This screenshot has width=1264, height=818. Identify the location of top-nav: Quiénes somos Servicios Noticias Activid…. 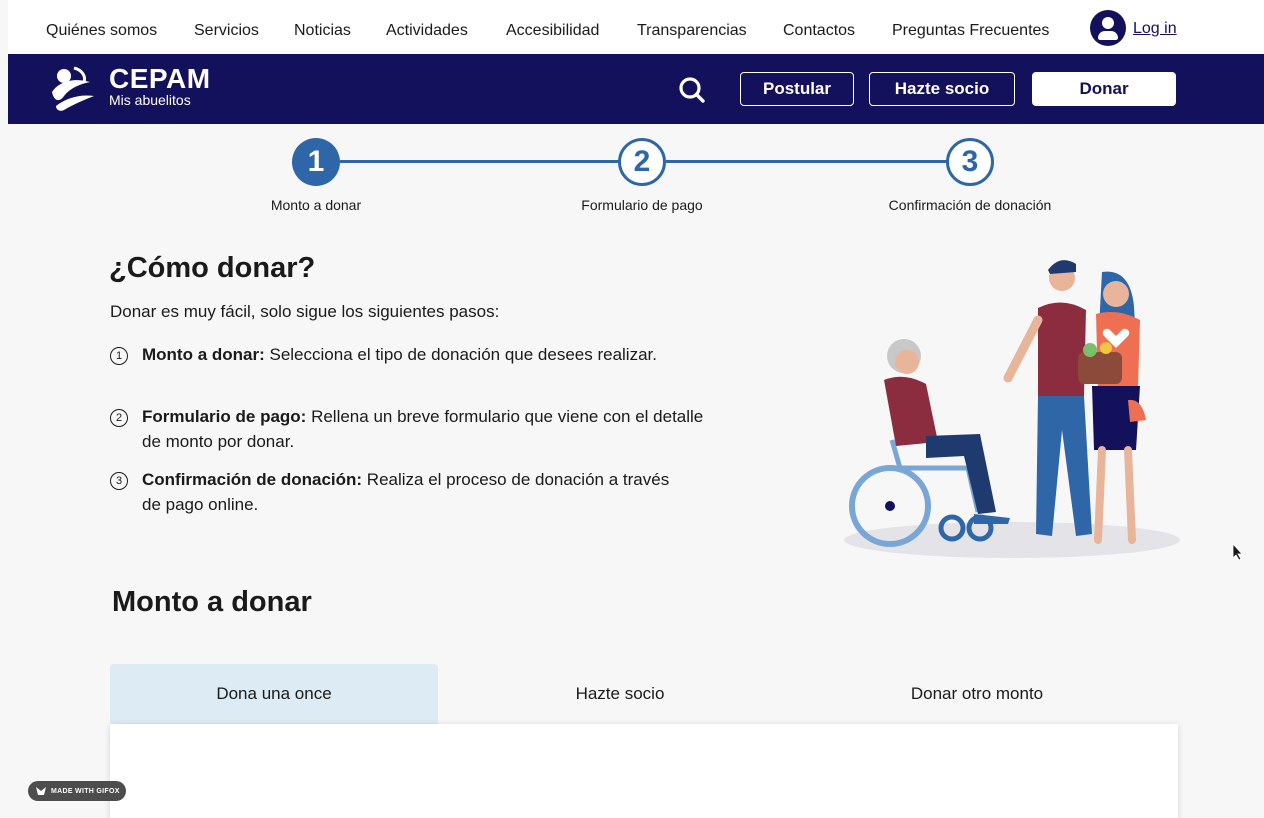
(636, 27).